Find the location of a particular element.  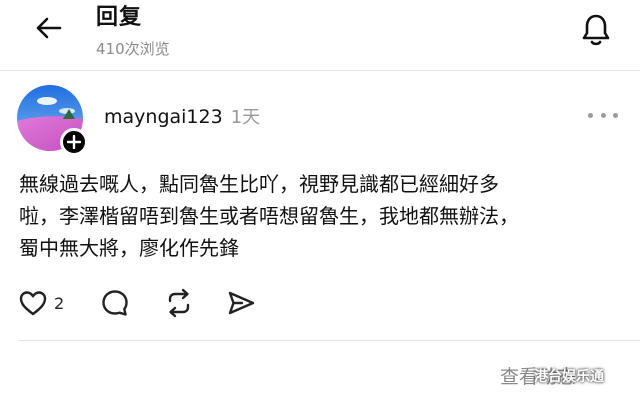

view-count: 410次浏览 is located at coordinates (133, 49).